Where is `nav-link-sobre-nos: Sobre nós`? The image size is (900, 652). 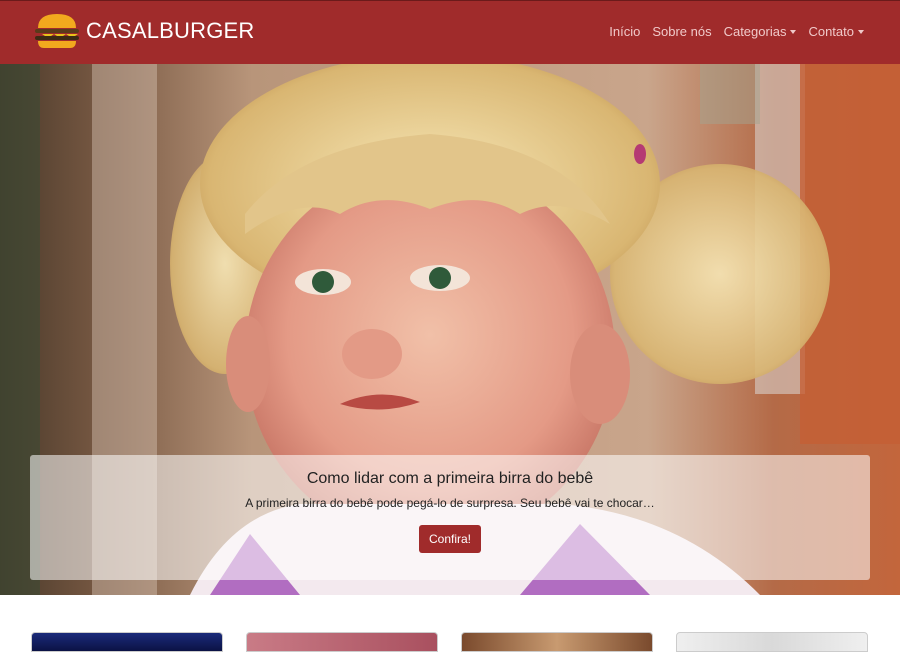 nav-link-sobre-nos: Sobre nós is located at coordinates (681, 31).